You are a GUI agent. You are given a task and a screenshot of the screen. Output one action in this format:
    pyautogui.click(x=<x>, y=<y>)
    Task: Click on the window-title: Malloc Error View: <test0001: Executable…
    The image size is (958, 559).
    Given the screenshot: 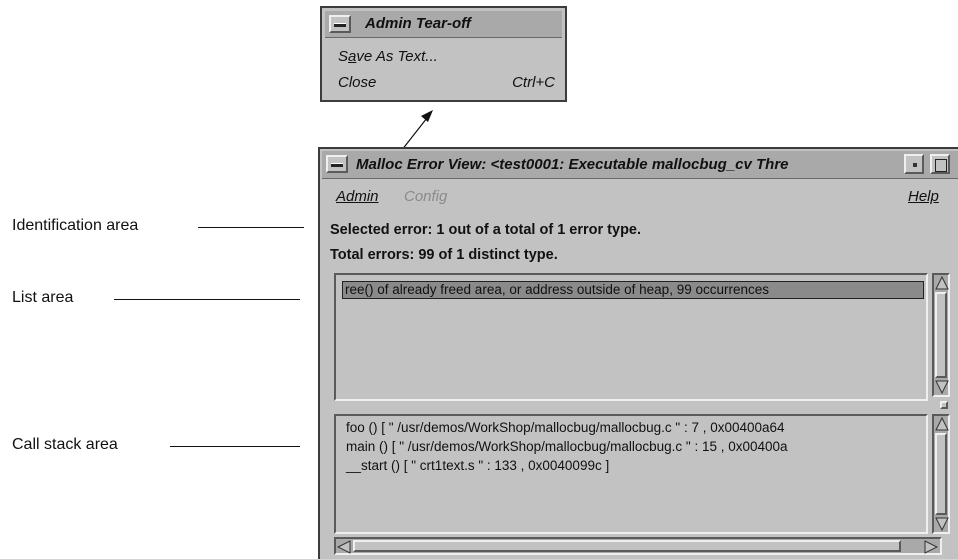 What is the action you would take?
    pyautogui.click(x=572, y=164)
    